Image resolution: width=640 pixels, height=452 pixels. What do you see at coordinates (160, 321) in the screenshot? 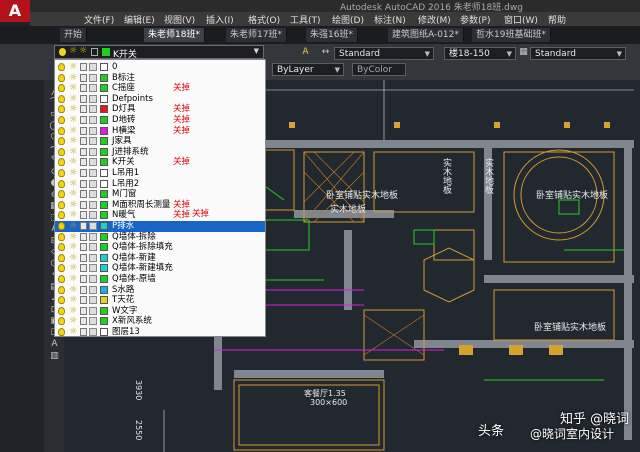
I see `layer-row: ☼ X新风系统` at bounding box center [160, 321].